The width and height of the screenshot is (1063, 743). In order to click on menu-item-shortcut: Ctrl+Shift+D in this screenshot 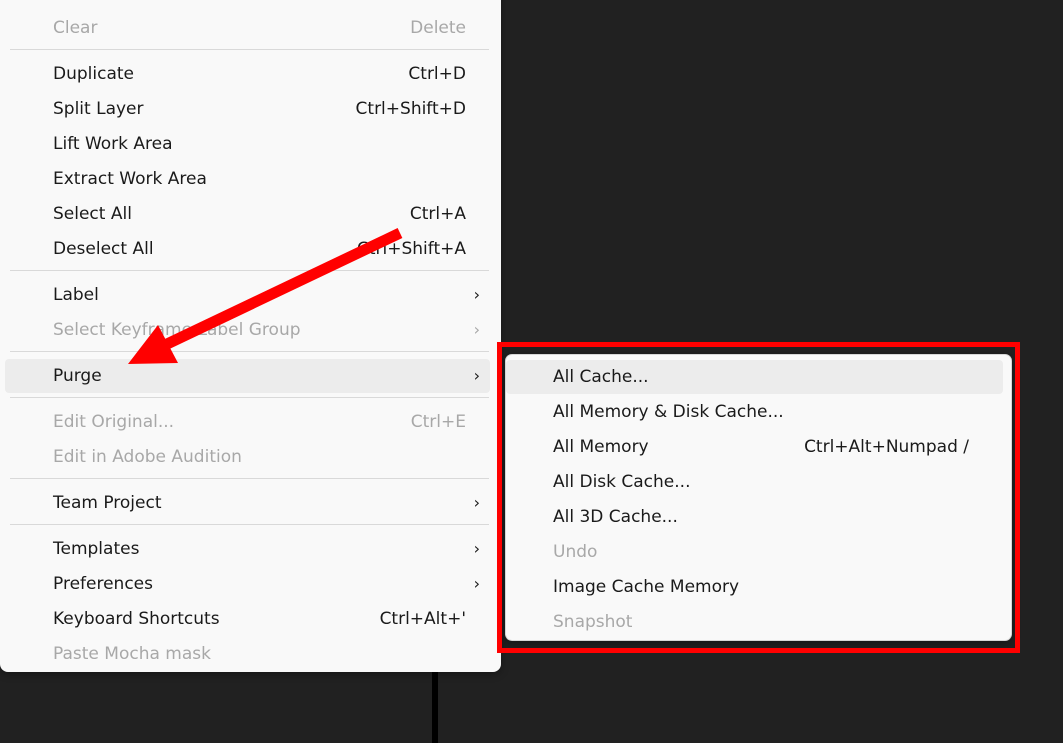, I will do `click(410, 109)`.